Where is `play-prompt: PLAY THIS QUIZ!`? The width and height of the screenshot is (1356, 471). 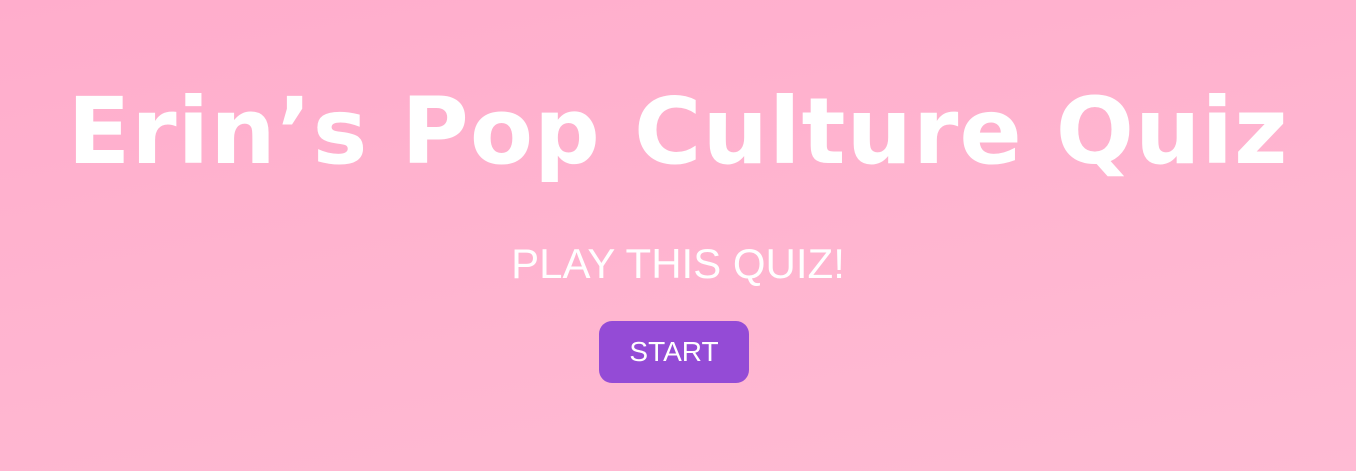
play-prompt: PLAY THIS QUIZ! is located at coordinates (678, 263).